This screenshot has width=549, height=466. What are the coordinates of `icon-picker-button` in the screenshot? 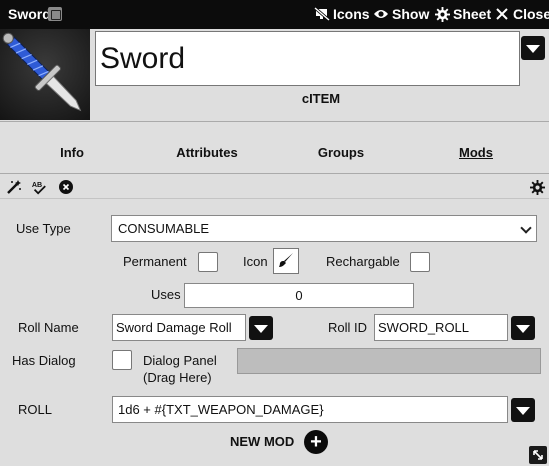 It's located at (286, 261).